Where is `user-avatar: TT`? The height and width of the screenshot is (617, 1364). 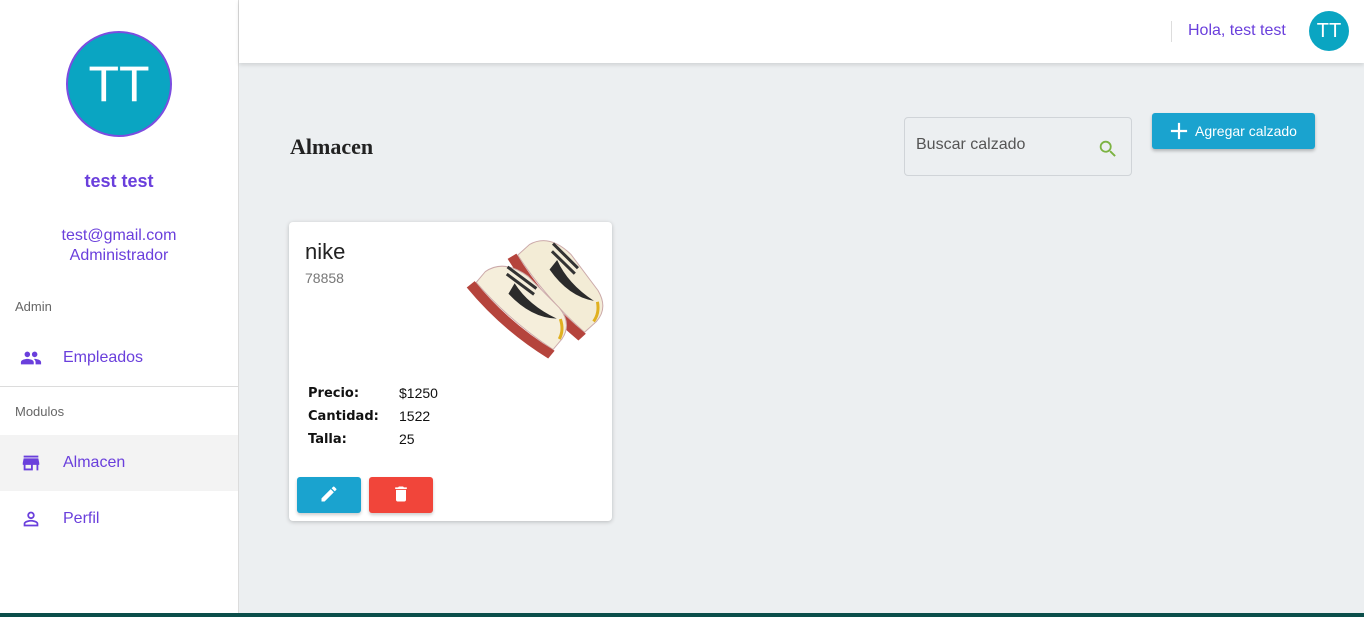
user-avatar: TT is located at coordinates (1329, 31).